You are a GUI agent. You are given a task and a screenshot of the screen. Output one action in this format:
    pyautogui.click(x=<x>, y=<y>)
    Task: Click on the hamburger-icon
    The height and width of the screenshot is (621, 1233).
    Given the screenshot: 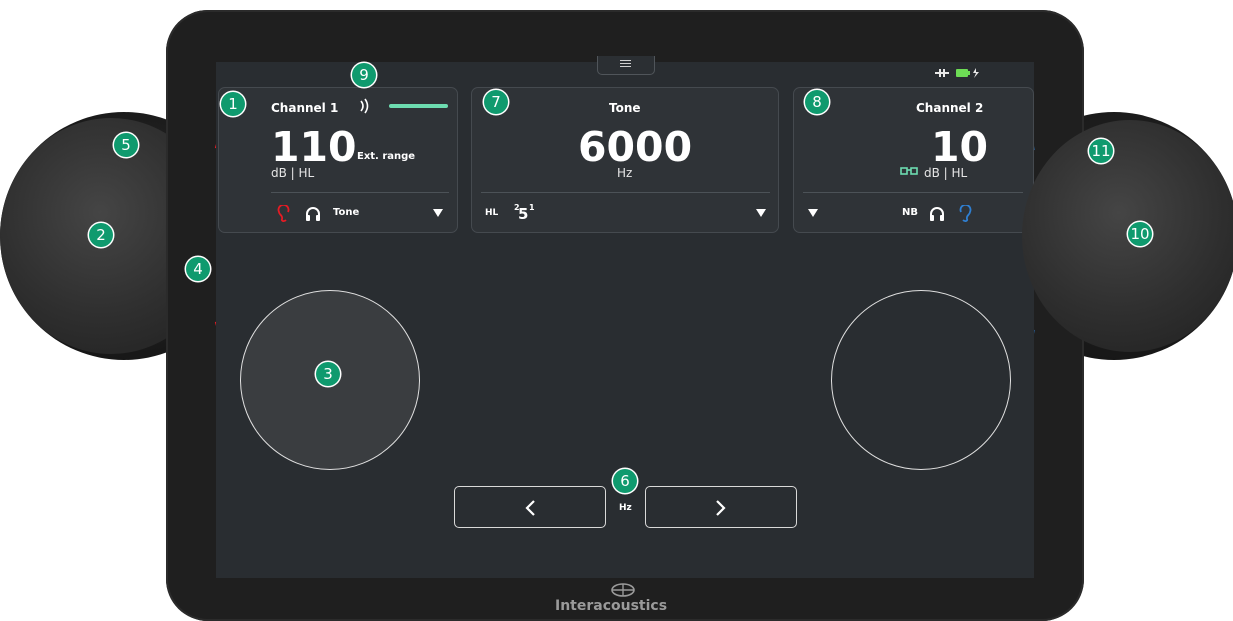 What is the action you would take?
    pyautogui.click(x=625, y=63)
    